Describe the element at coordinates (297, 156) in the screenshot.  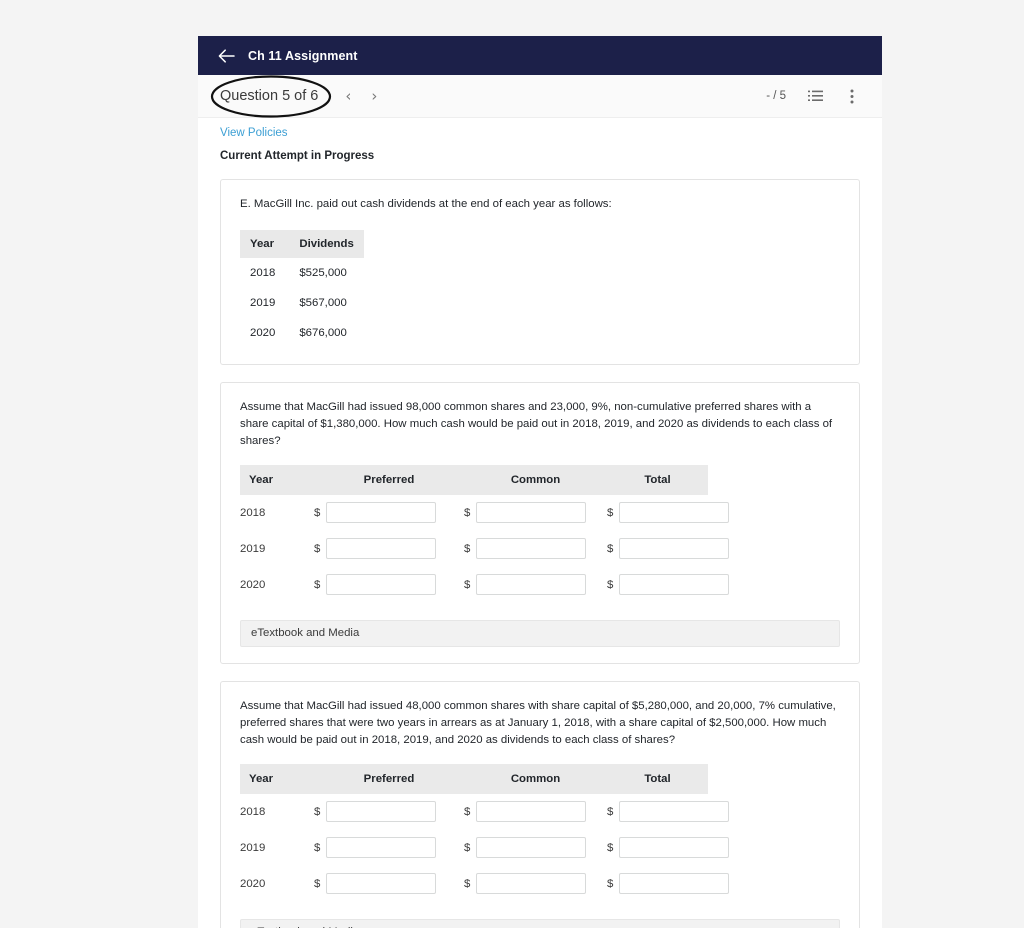
I see `attempt-status-text: Current Attempt in Progress` at that location.